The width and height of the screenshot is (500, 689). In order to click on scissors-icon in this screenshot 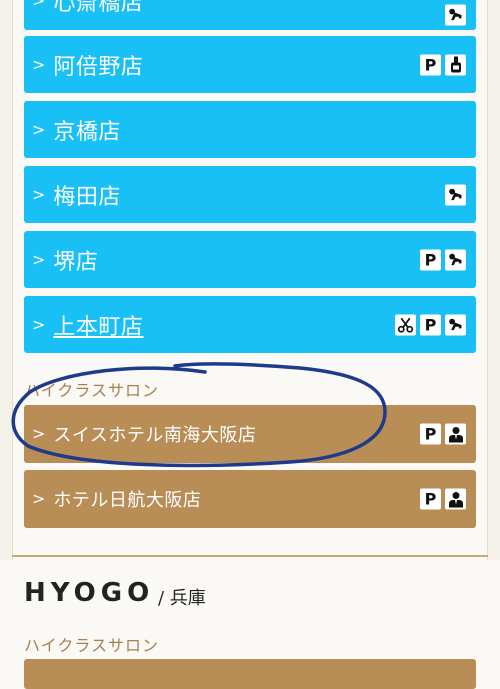, I will do `click(405, 324)`.